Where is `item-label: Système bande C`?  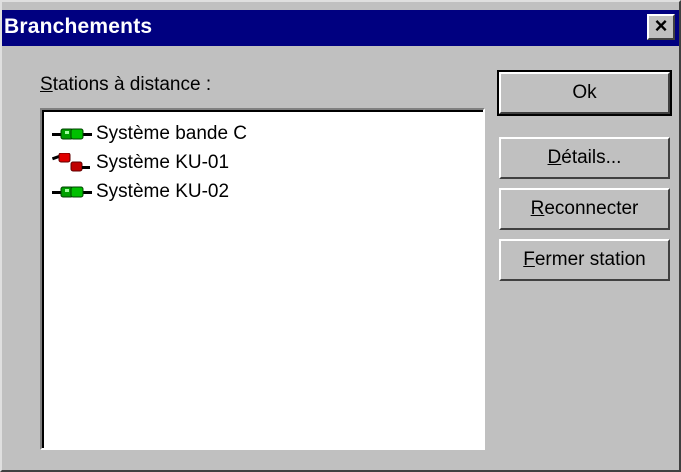 item-label: Système bande C is located at coordinates (172, 133).